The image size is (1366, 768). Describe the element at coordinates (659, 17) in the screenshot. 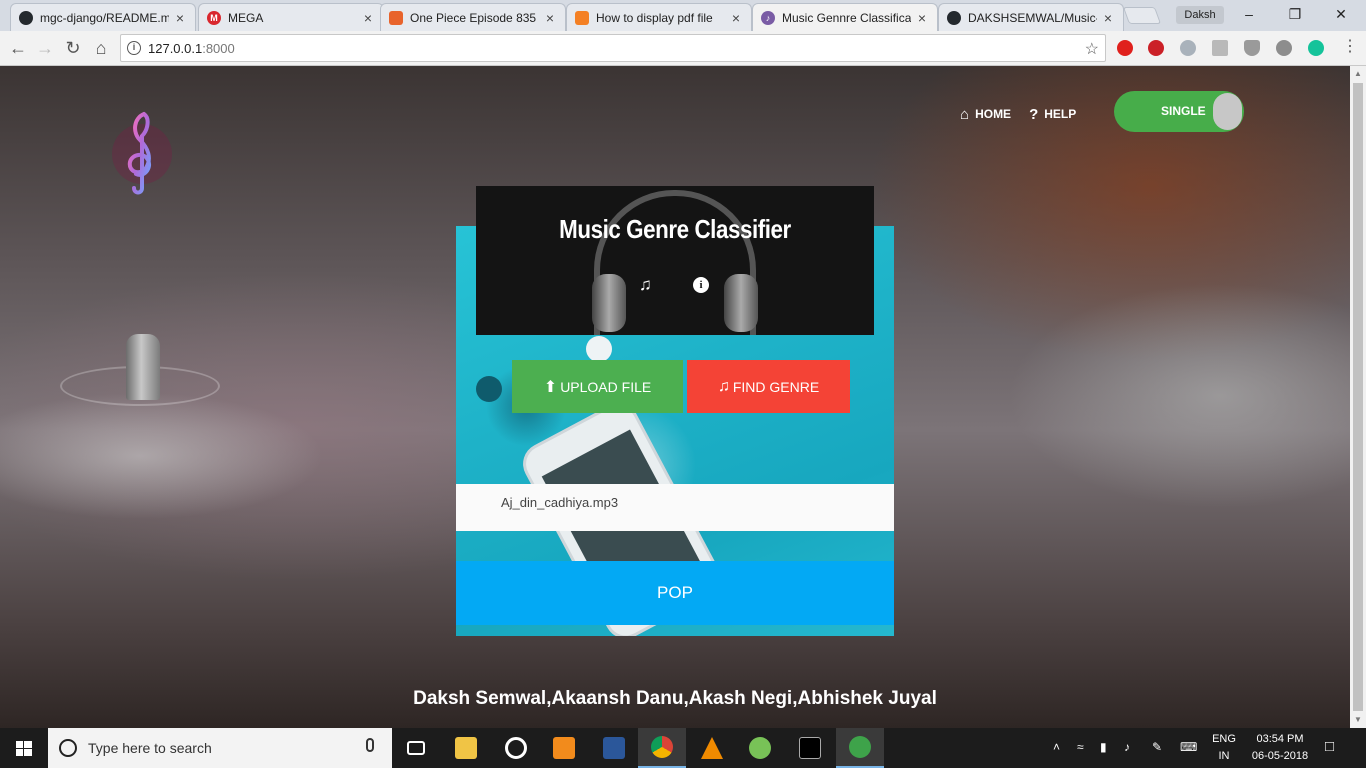

I see `tab-display-pdf: How to display pdf file ×` at that location.